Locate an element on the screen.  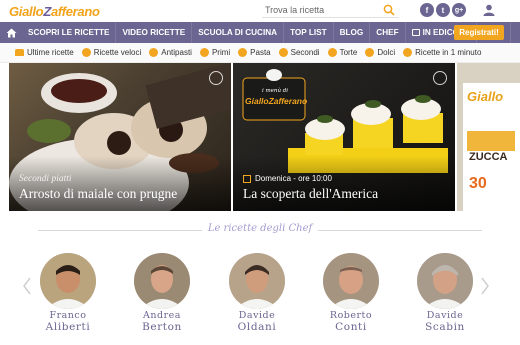
search-icon is located at coordinates (389, 10).